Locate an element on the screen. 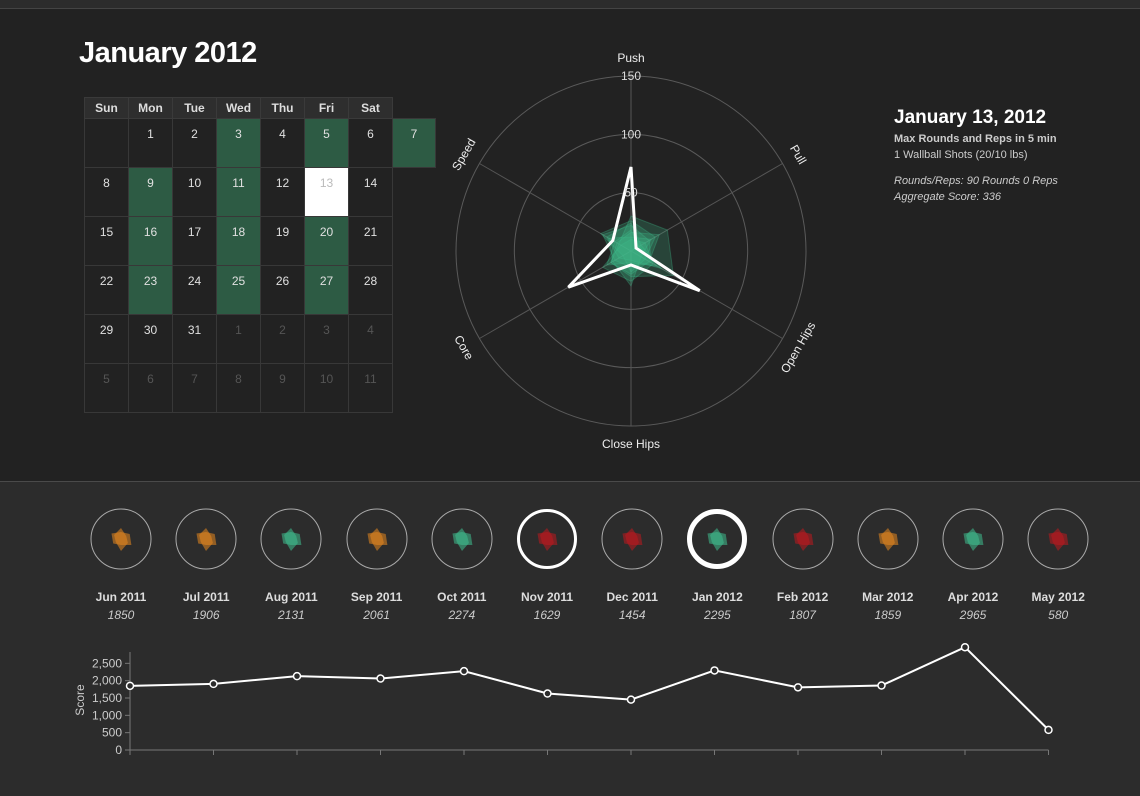  weekday-tue: Tue is located at coordinates (194, 108).